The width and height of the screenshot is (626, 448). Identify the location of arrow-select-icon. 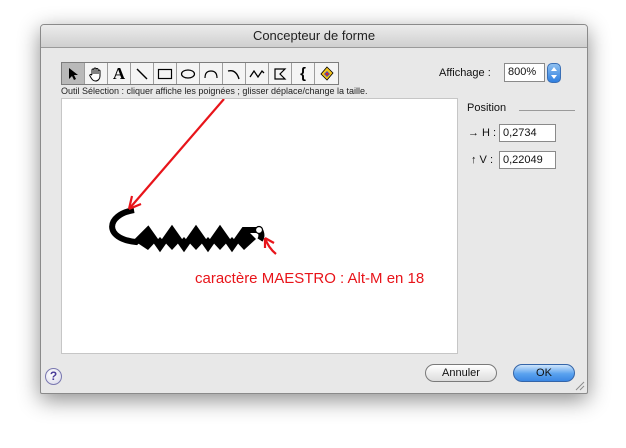
(73, 73).